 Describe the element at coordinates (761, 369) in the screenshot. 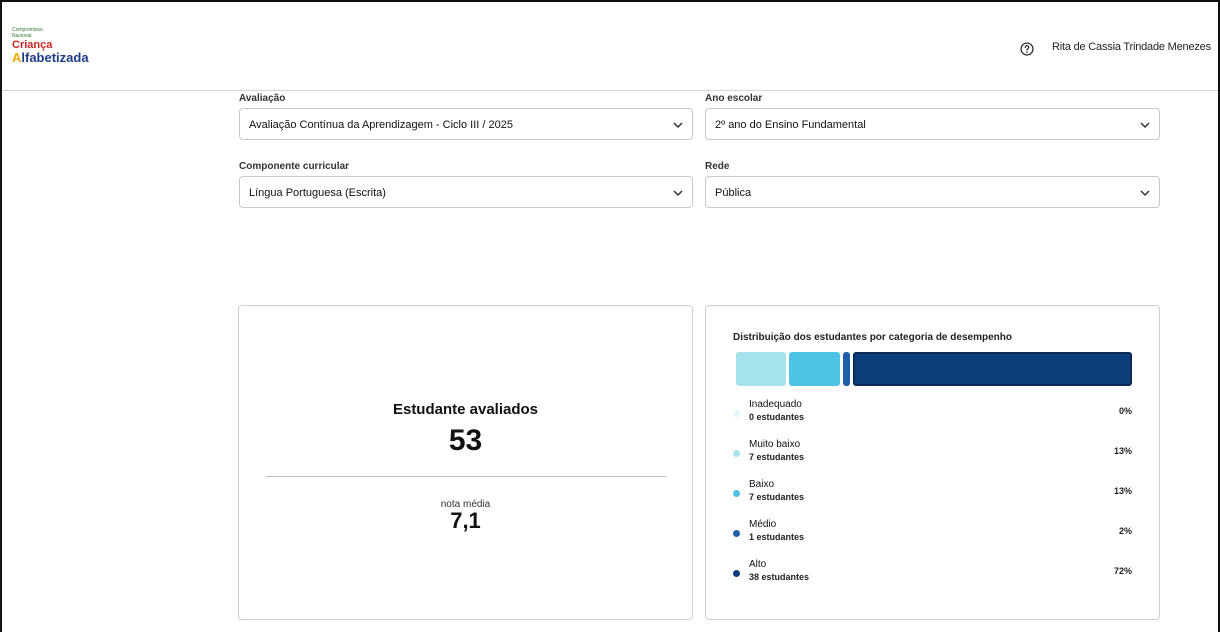

I see `bar-segment-muito-baixo` at that location.